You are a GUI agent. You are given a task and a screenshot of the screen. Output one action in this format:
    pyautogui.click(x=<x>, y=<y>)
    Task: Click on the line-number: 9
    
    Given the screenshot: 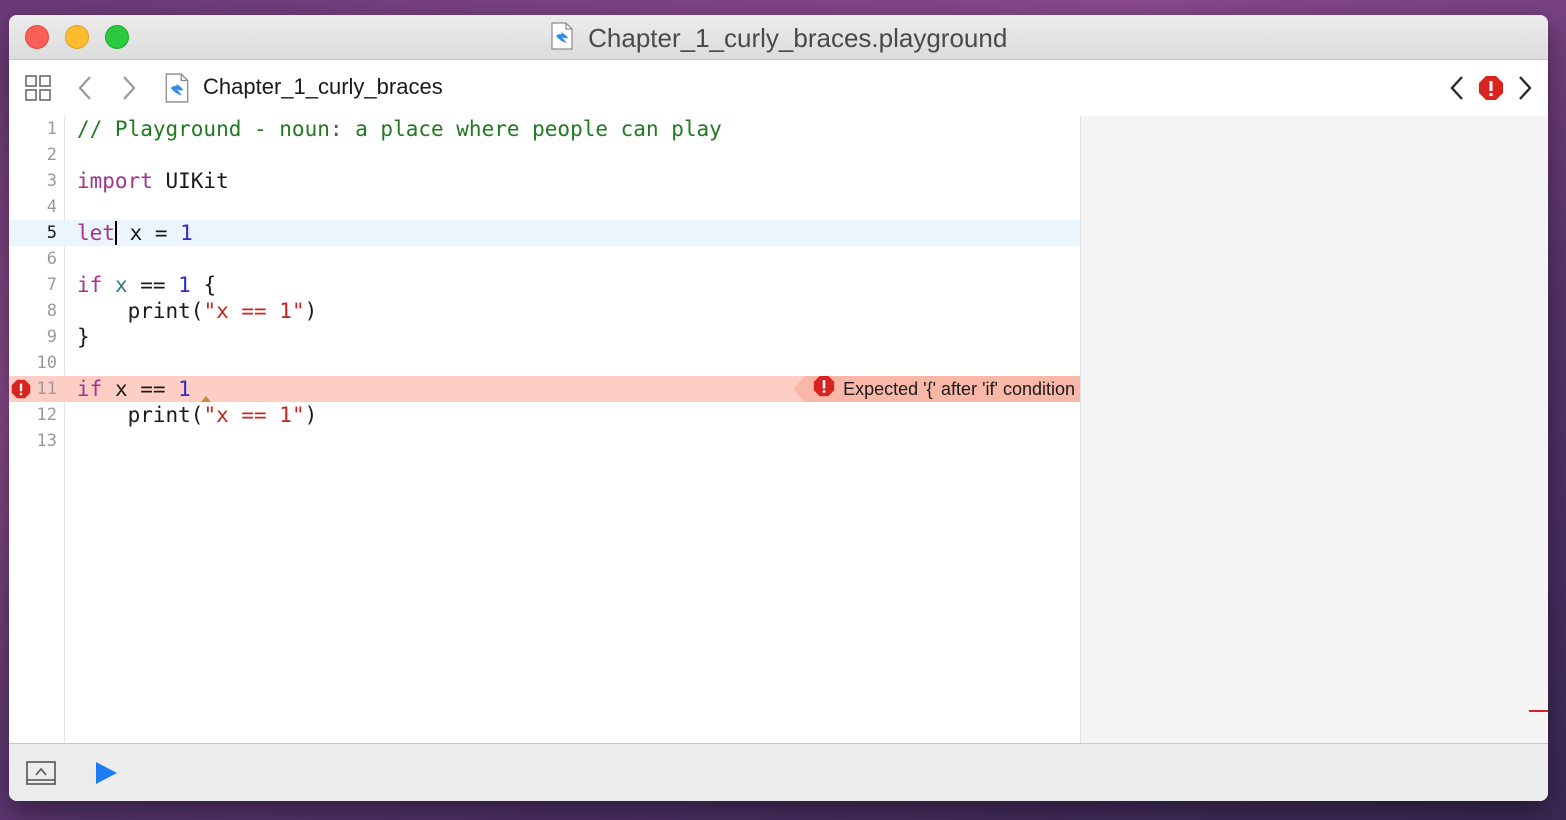 What is the action you would take?
    pyautogui.click(x=51, y=337)
    